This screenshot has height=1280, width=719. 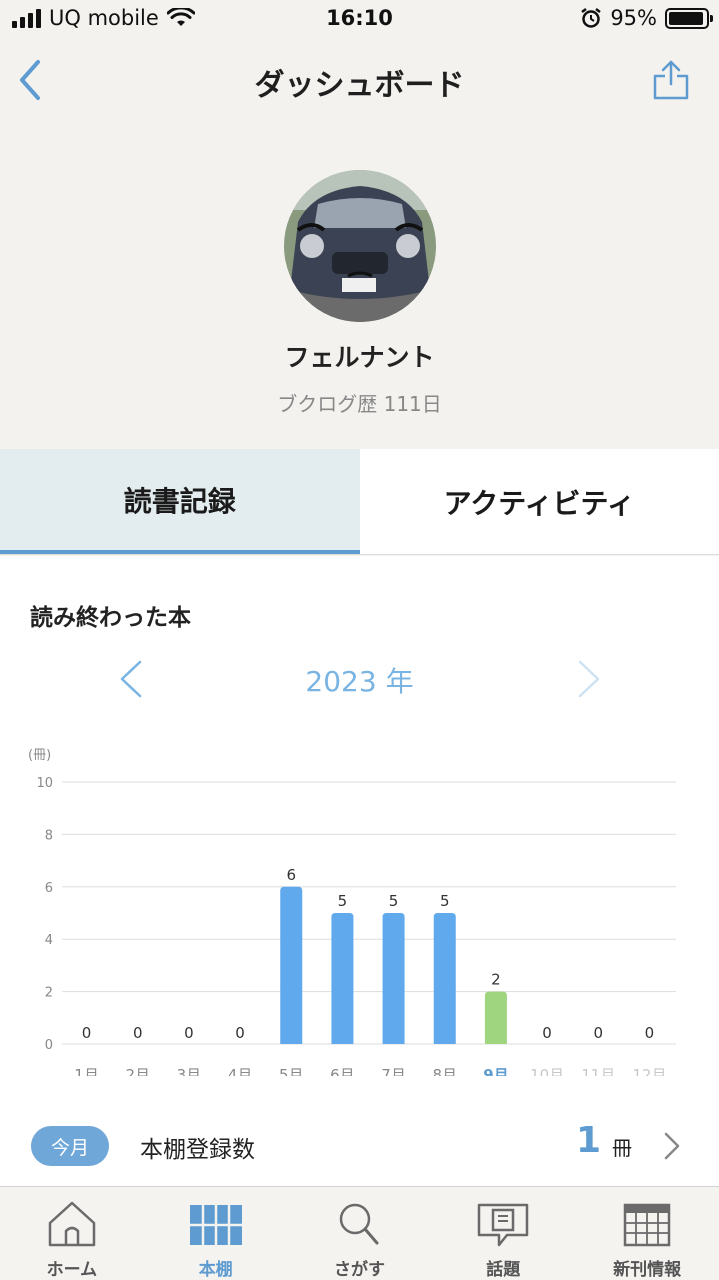 I want to click on avatar, so click(x=360, y=246).